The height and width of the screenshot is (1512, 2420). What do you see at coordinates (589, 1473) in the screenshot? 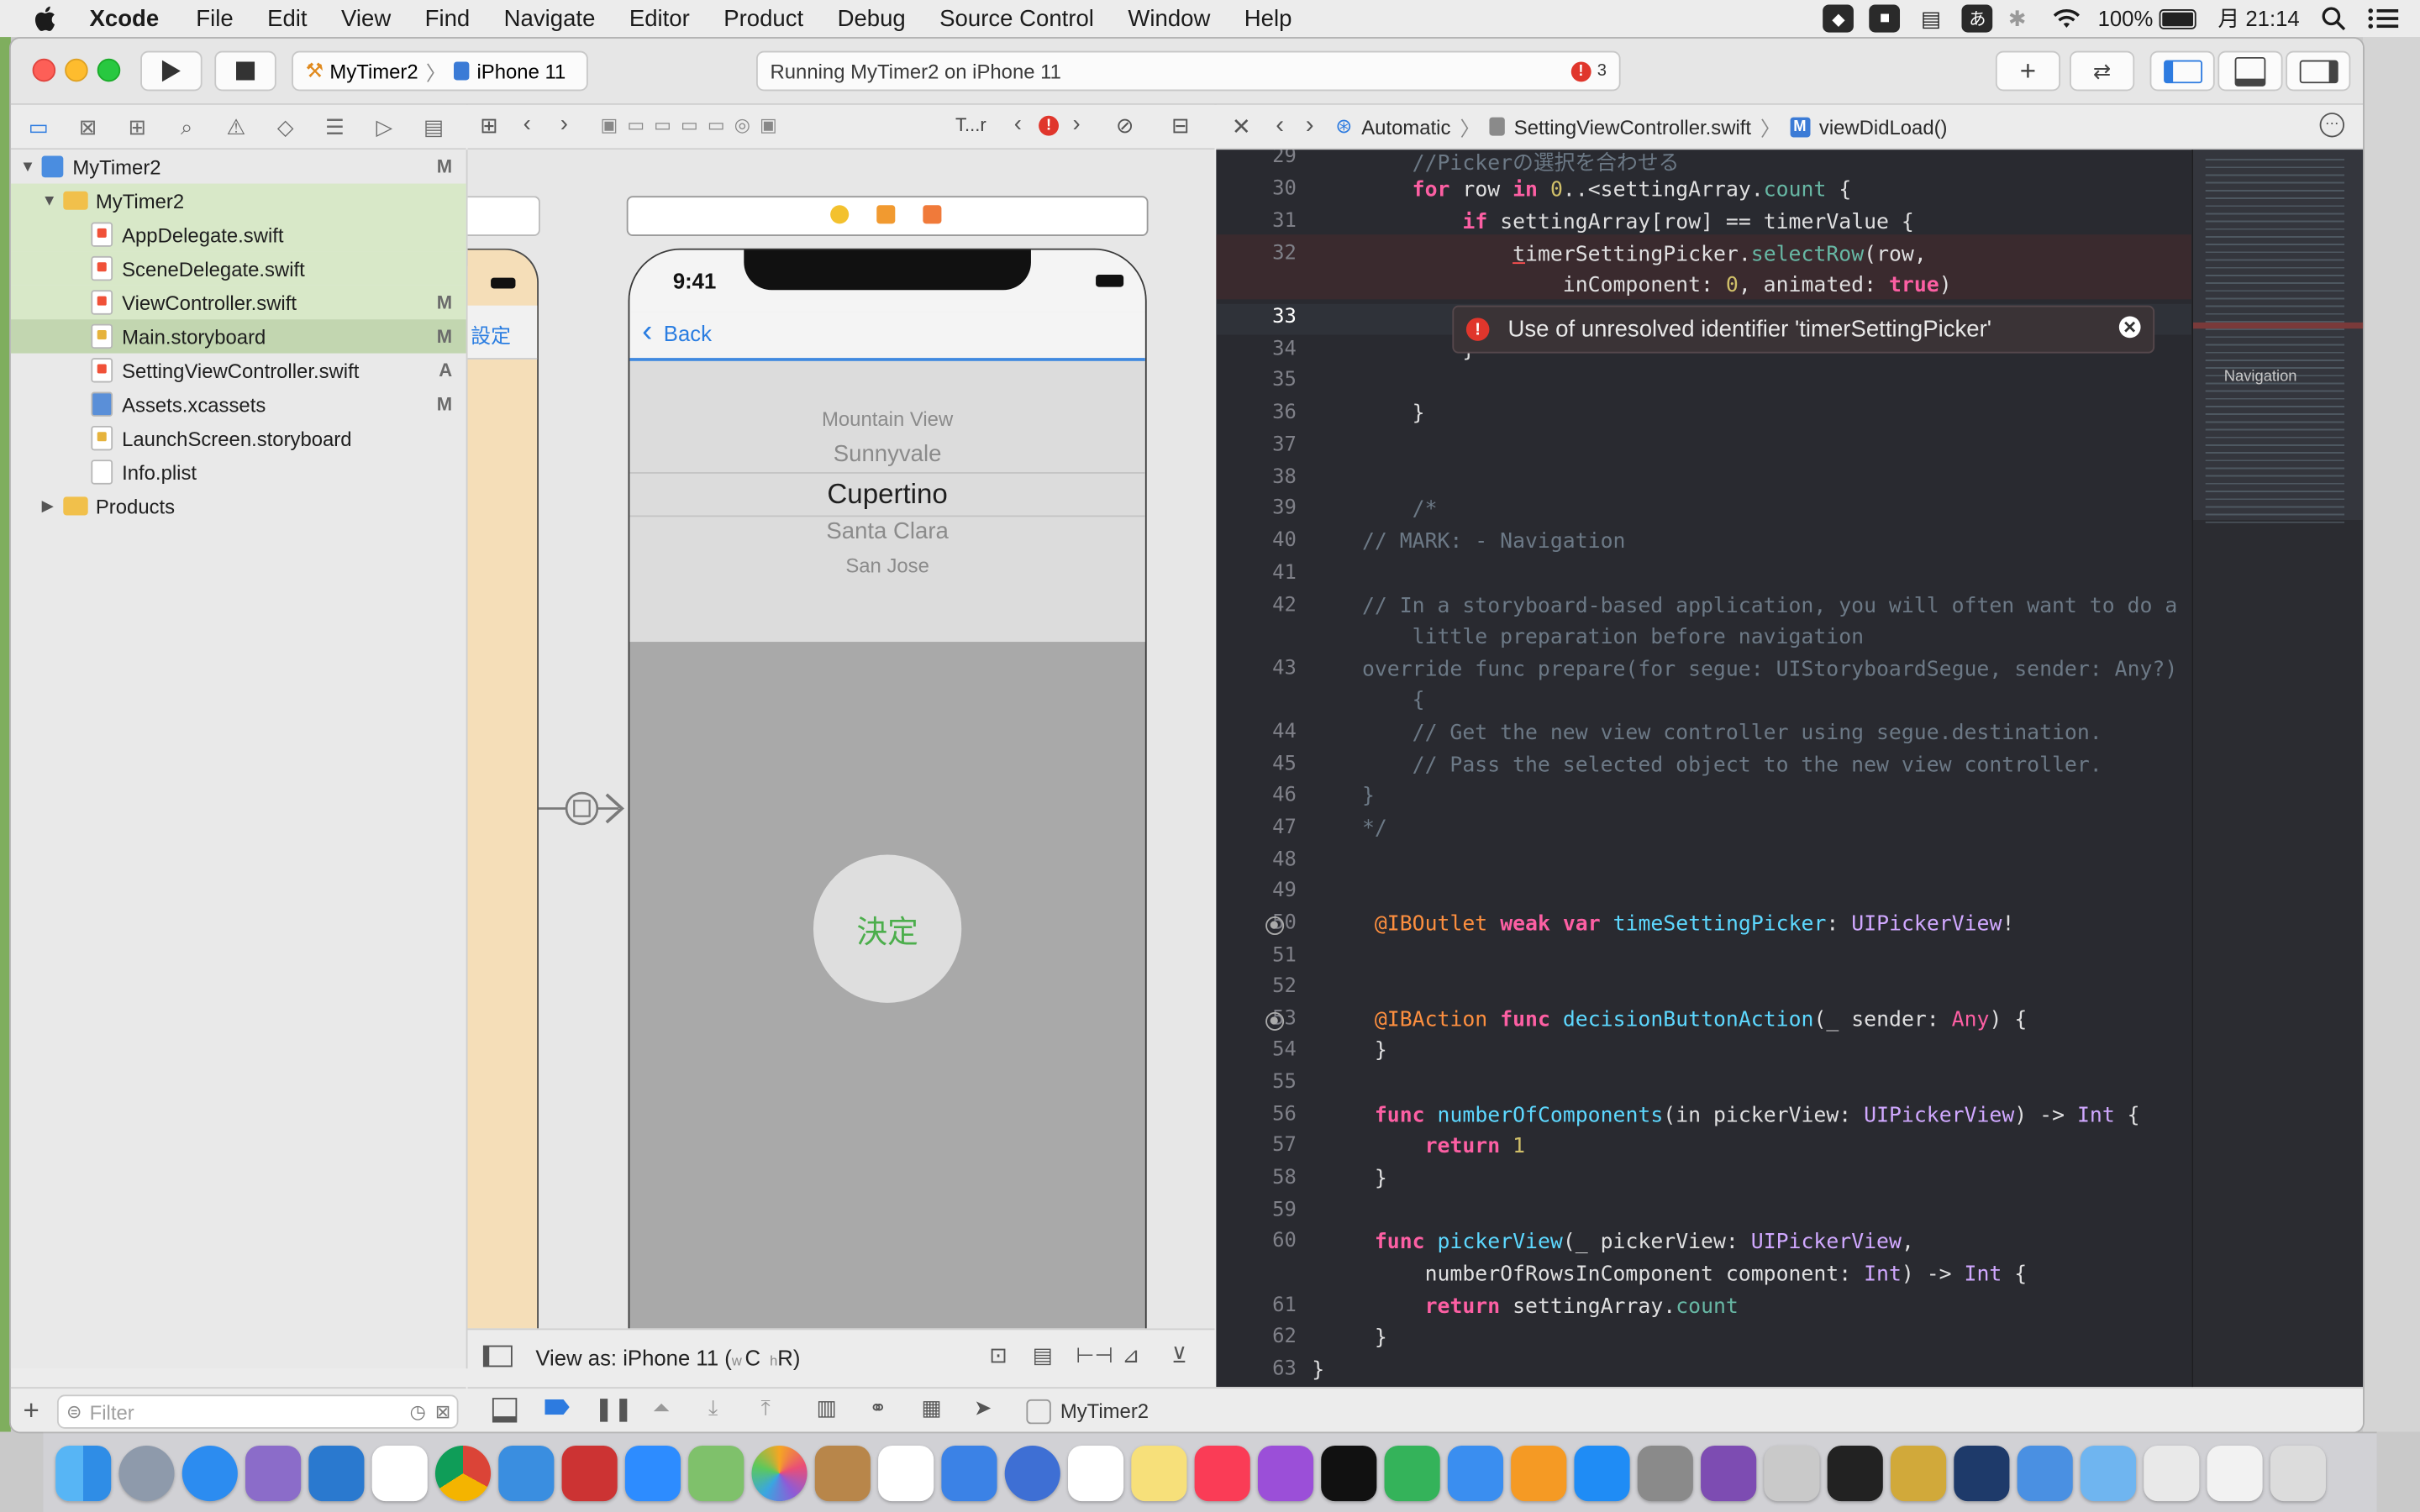
I see `photo-booth-icon` at bounding box center [589, 1473].